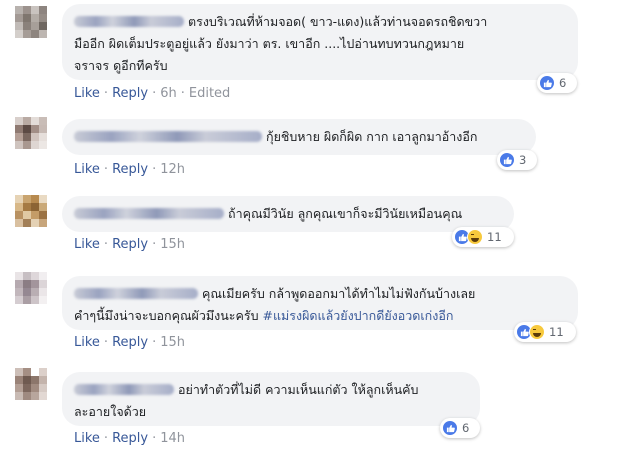  I want to click on comment-text: กุ้ยชิบหาย ผิดก็ผิด กาก เอาลูกมาอ้างอีก, so click(372, 136).